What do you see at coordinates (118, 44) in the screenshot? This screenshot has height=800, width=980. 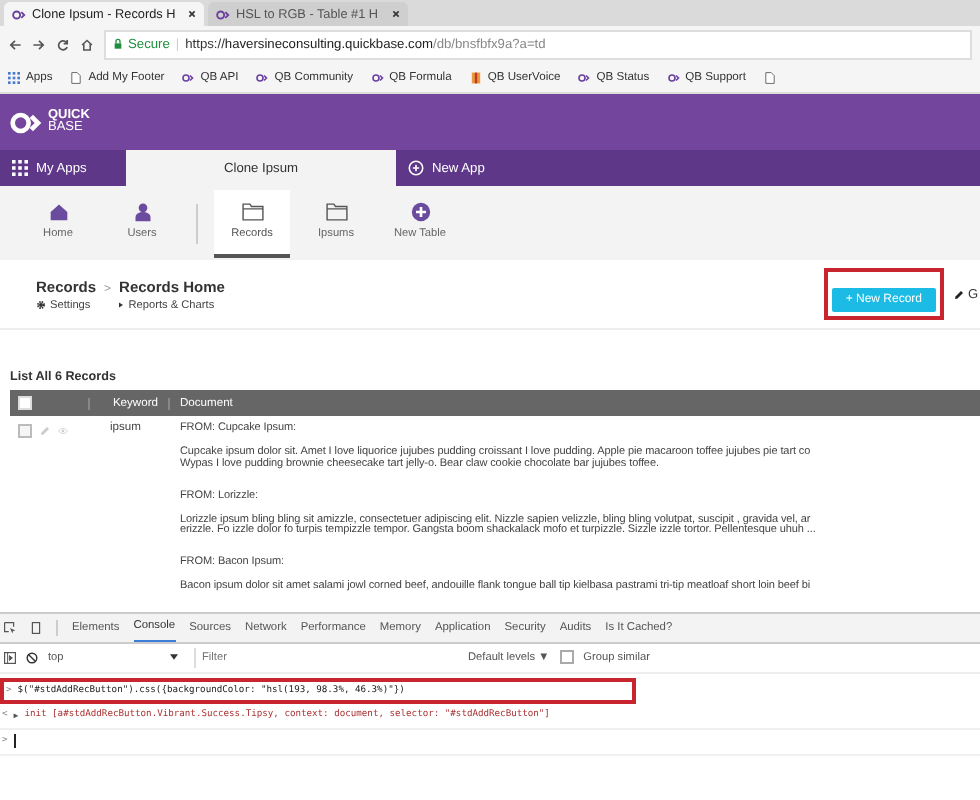 I see `lock-icon` at bounding box center [118, 44].